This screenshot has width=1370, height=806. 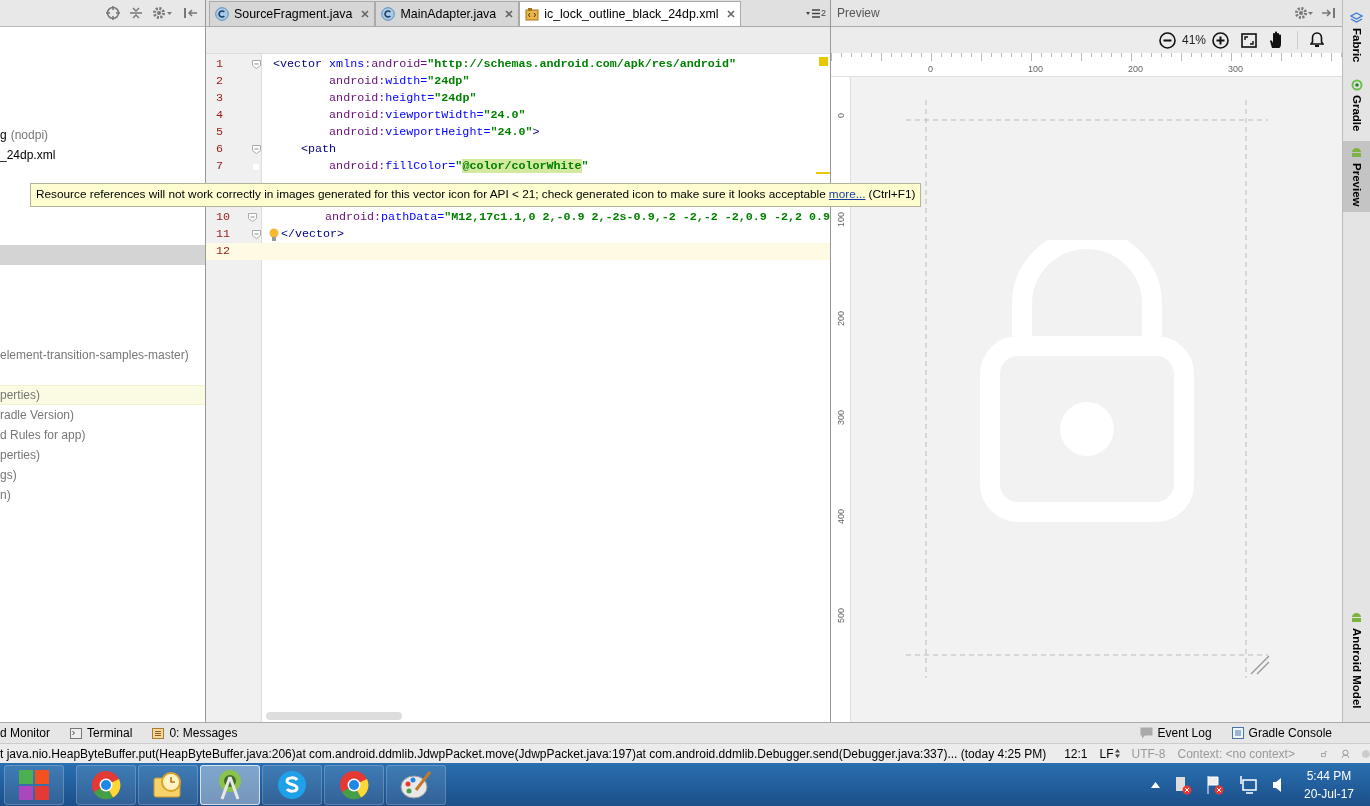 What do you see at coordinates (1220, 40) in the screenshot?
I see `zoom-in-icon` at bounding box center [1220, 40].